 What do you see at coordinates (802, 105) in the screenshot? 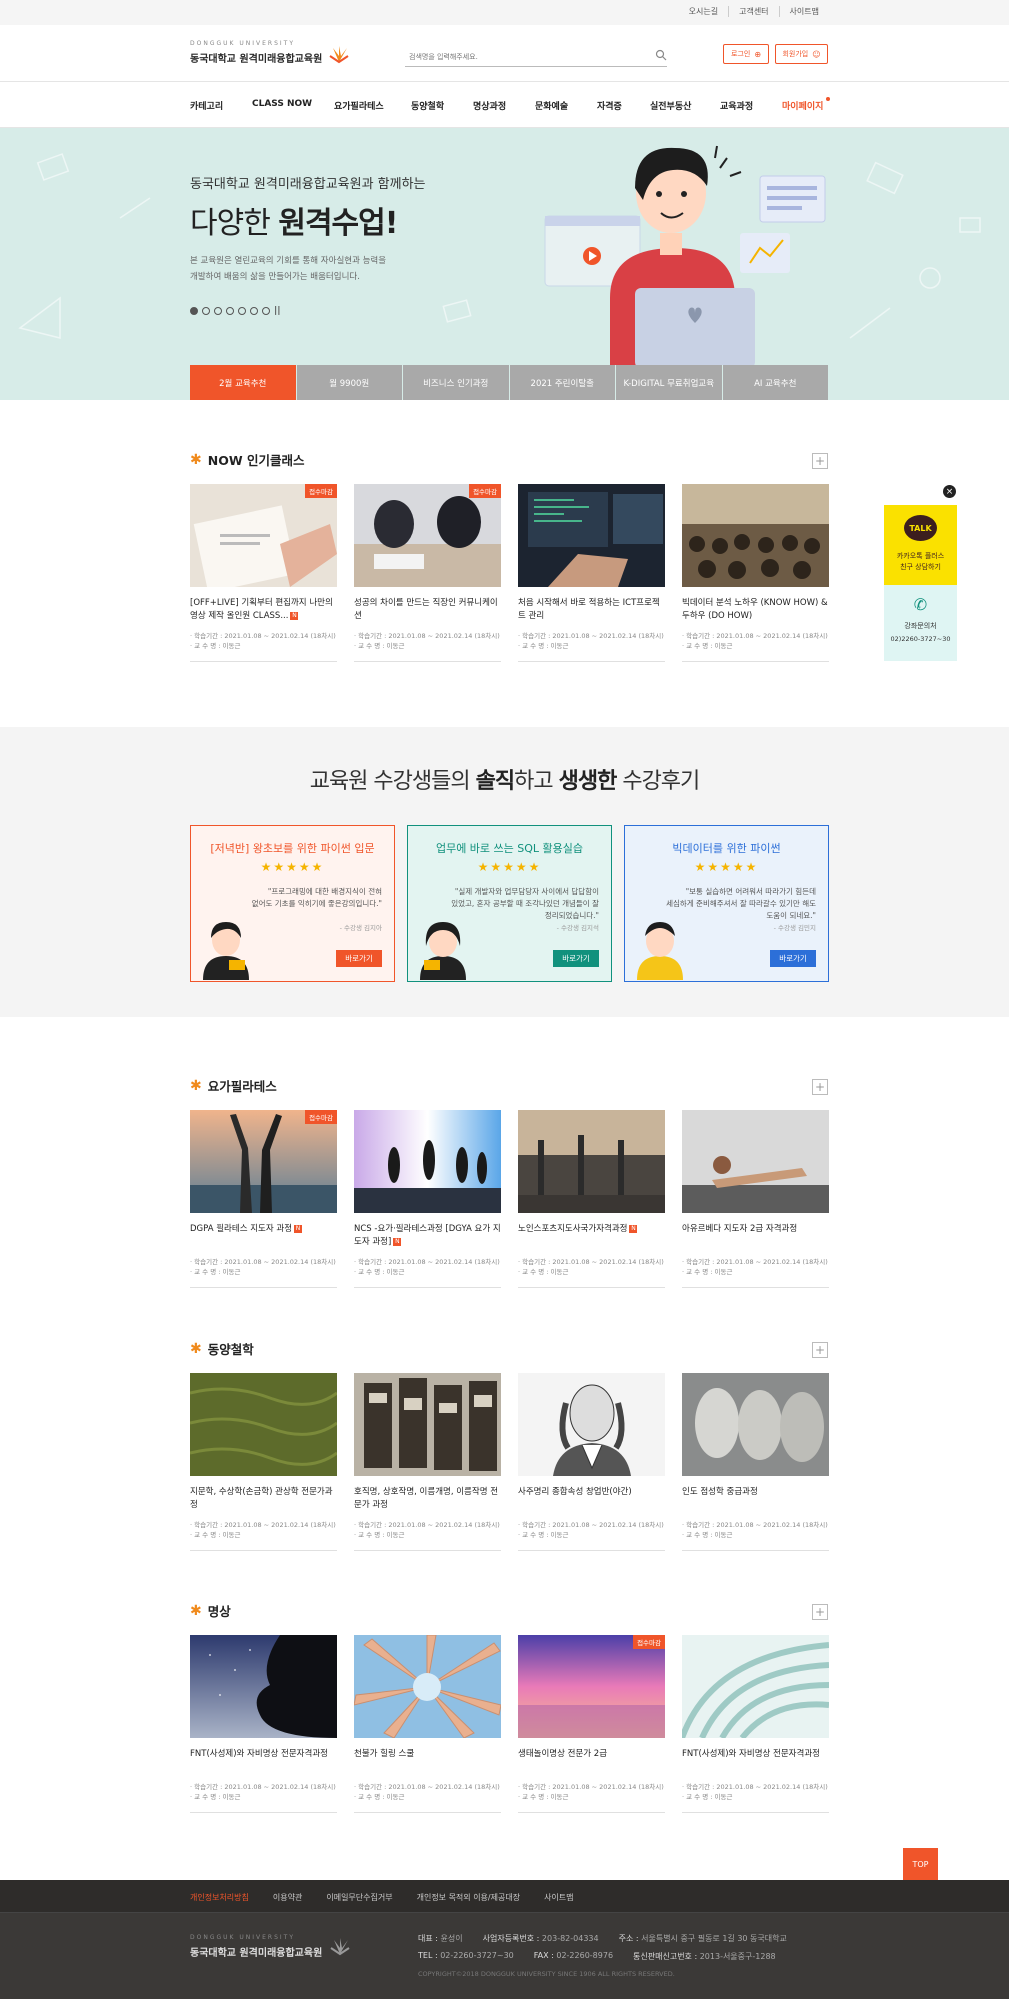
I see `nav-item-mypage: 마이페이지` at bounding box center [802, 105].